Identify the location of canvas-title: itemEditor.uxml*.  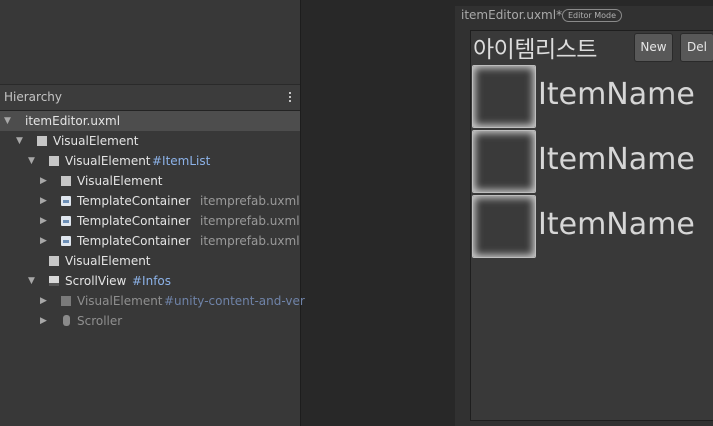
(512, 15).